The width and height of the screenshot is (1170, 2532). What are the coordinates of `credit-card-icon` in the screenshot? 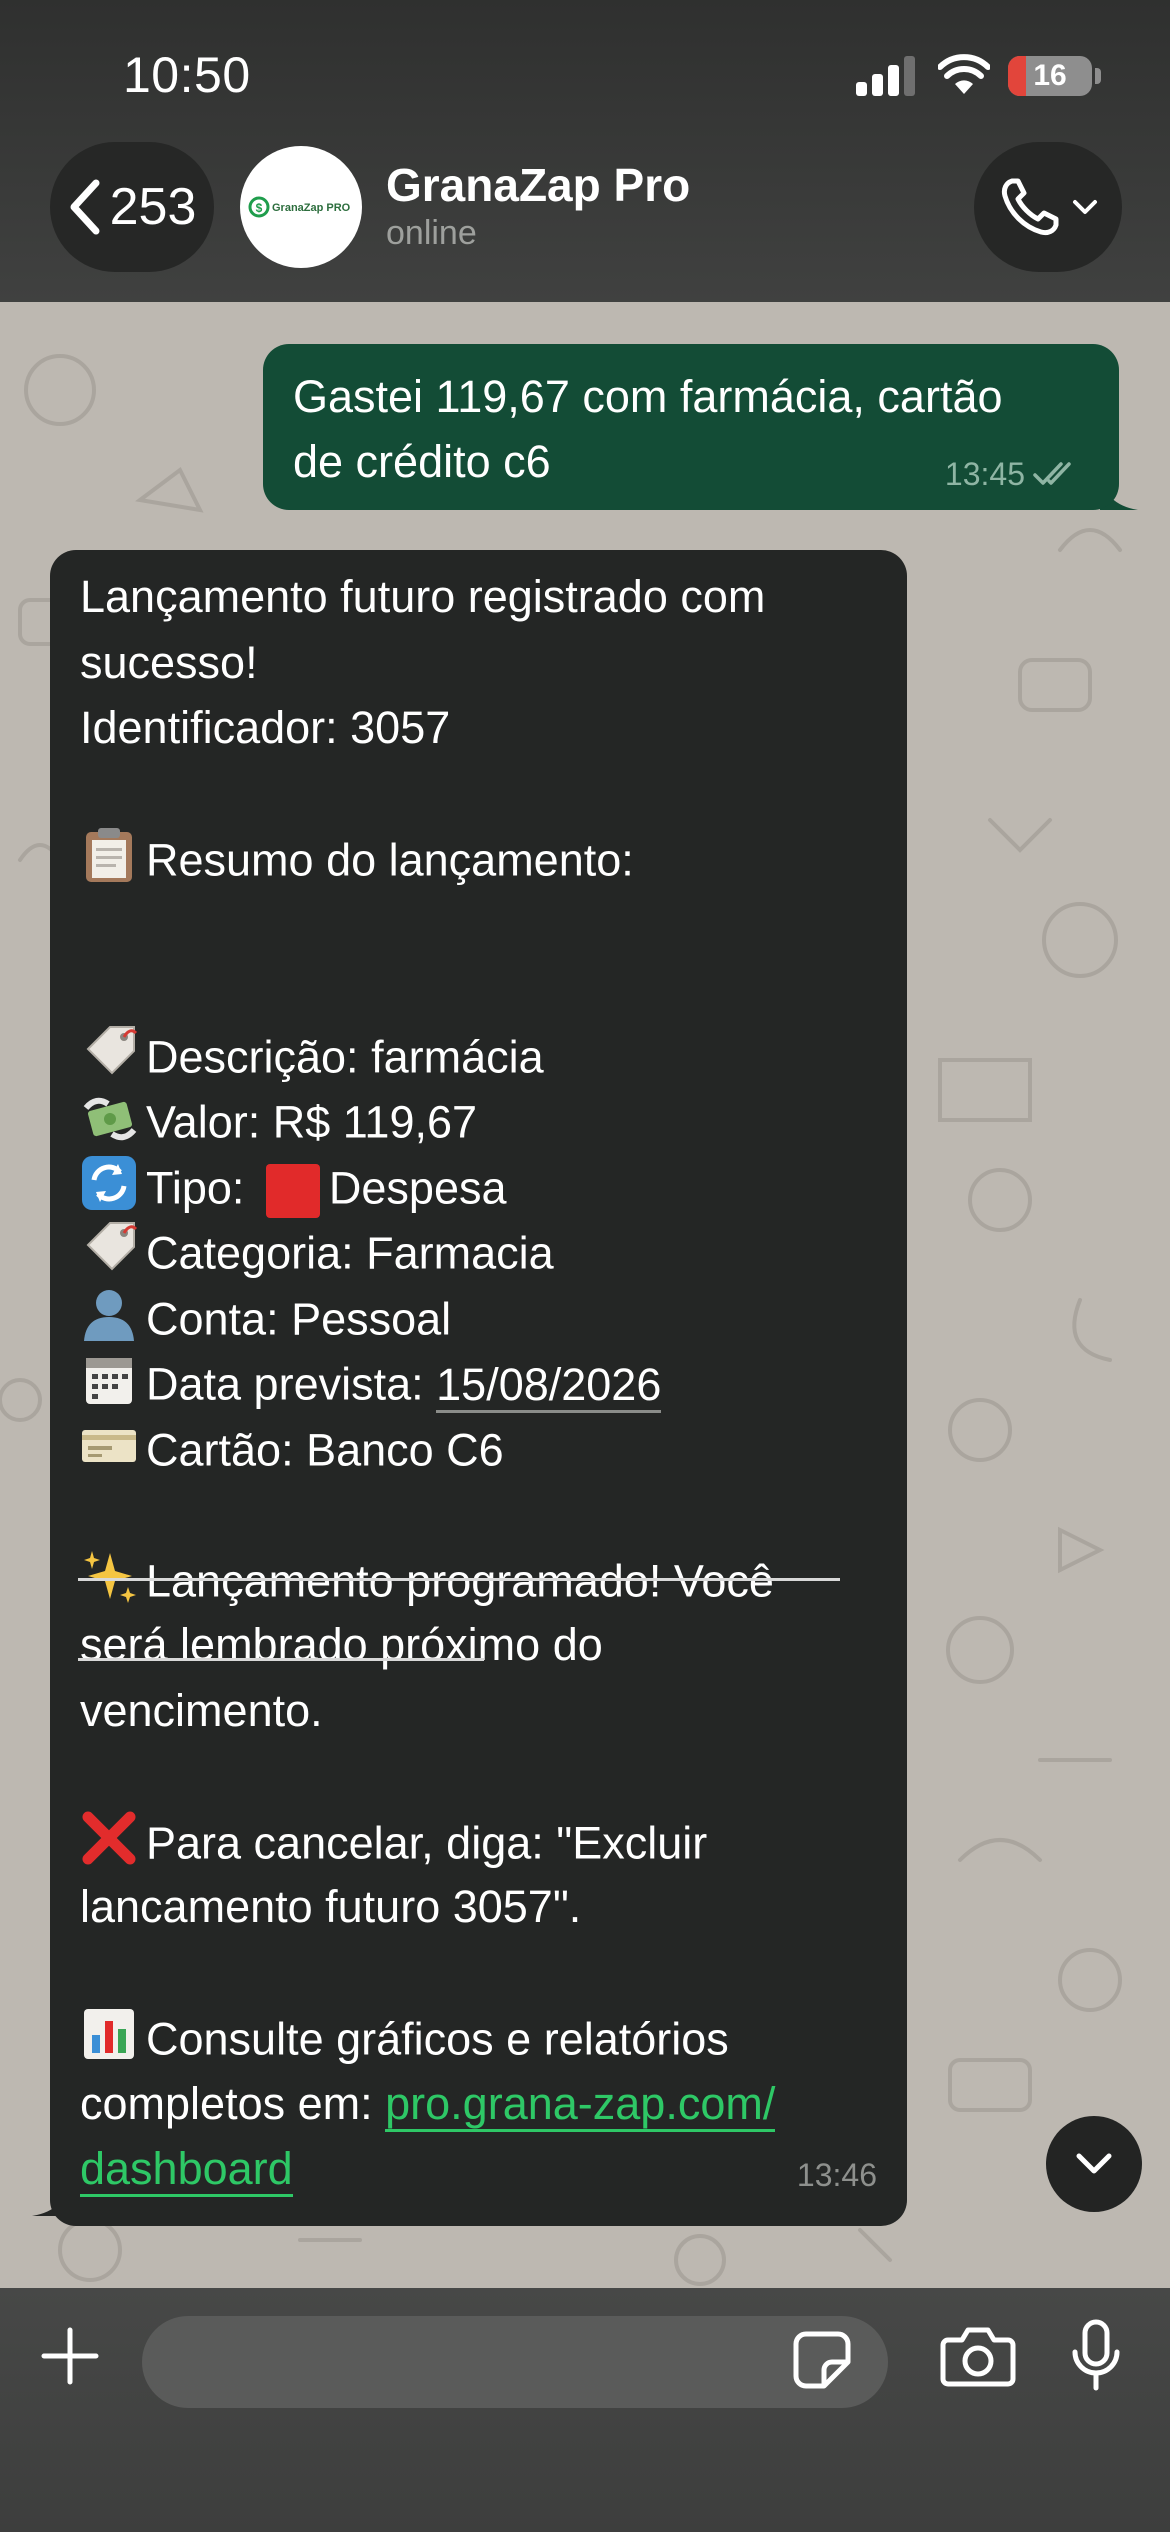 It's located at (113, 1454).